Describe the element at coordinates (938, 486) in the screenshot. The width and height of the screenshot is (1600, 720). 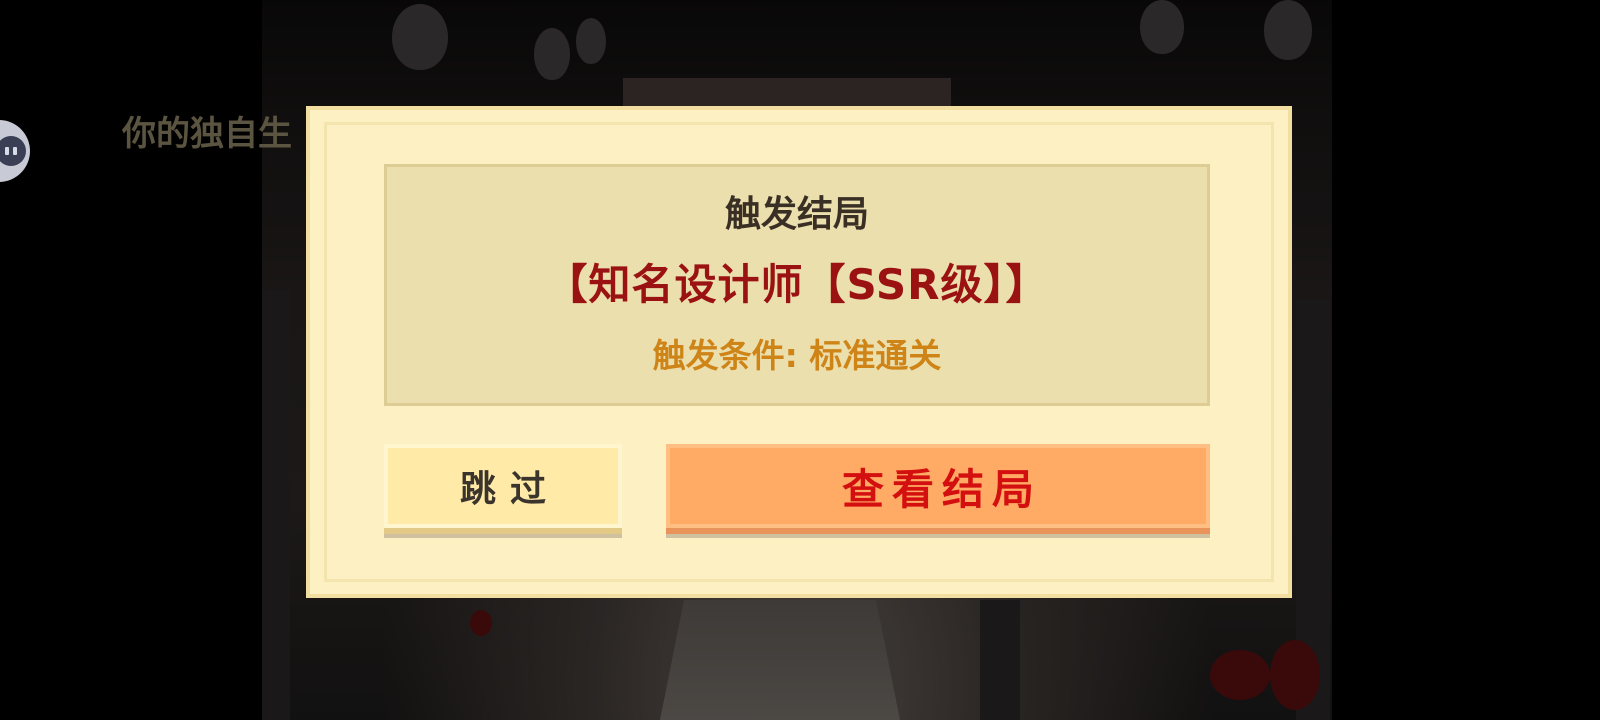
I see `view-ending-button: 查看结局` at that location.